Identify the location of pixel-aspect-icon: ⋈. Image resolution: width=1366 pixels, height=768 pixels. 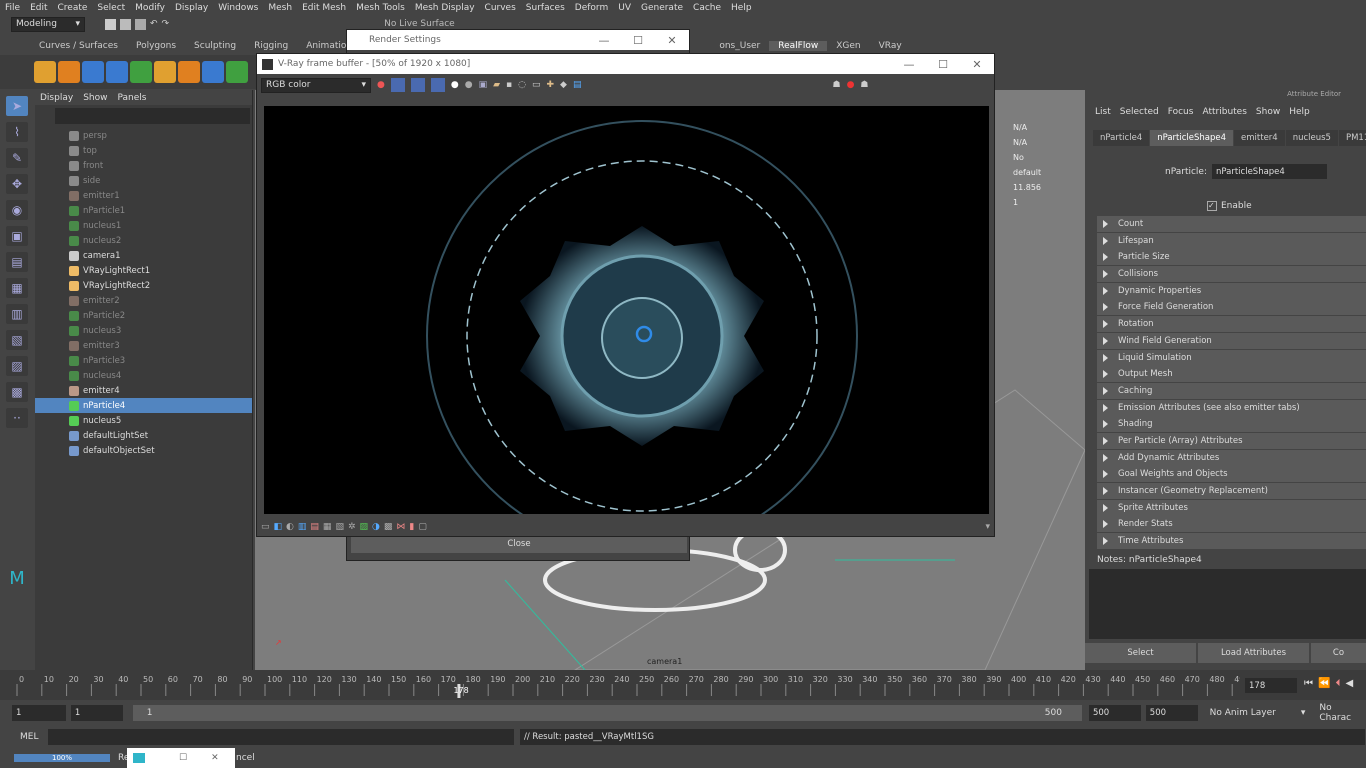
(400, 527).